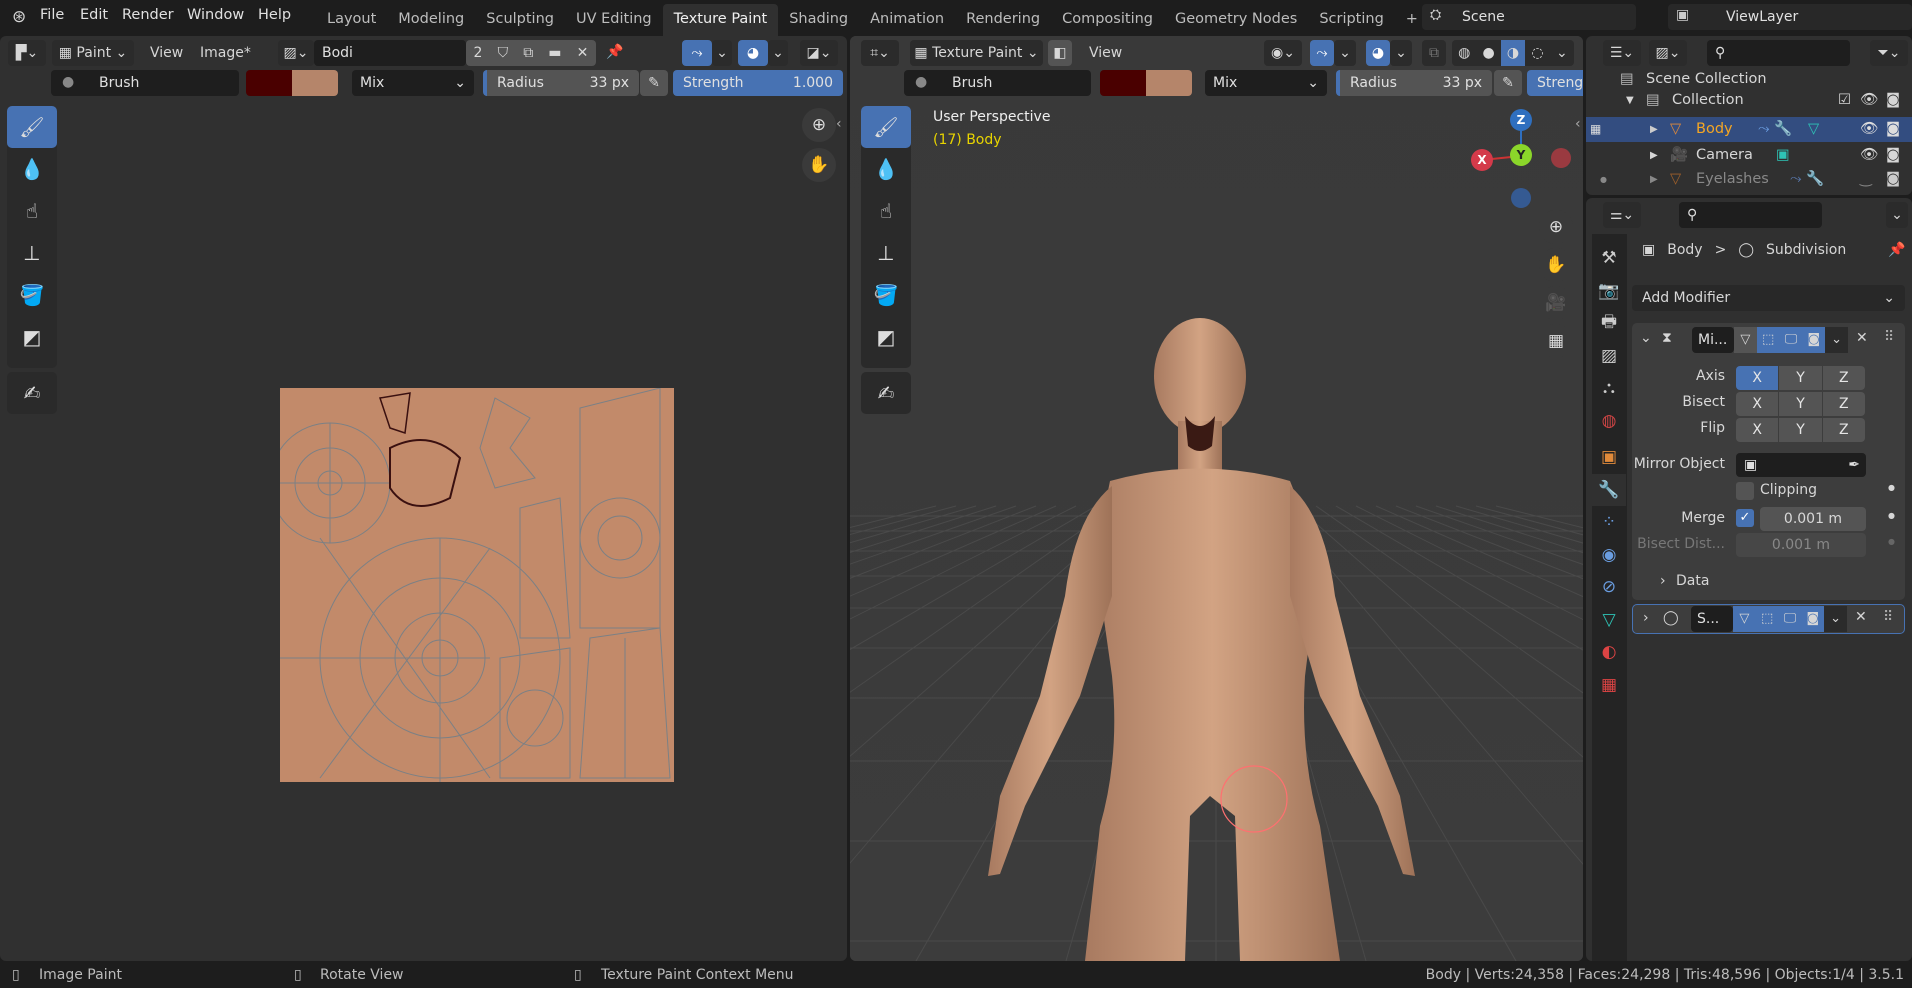 The width and height of the screenshot is (1912, 988). Describe the element at coordinates (1654, 155) in the screenshot. I see `expand-icon: ▶` at that location.